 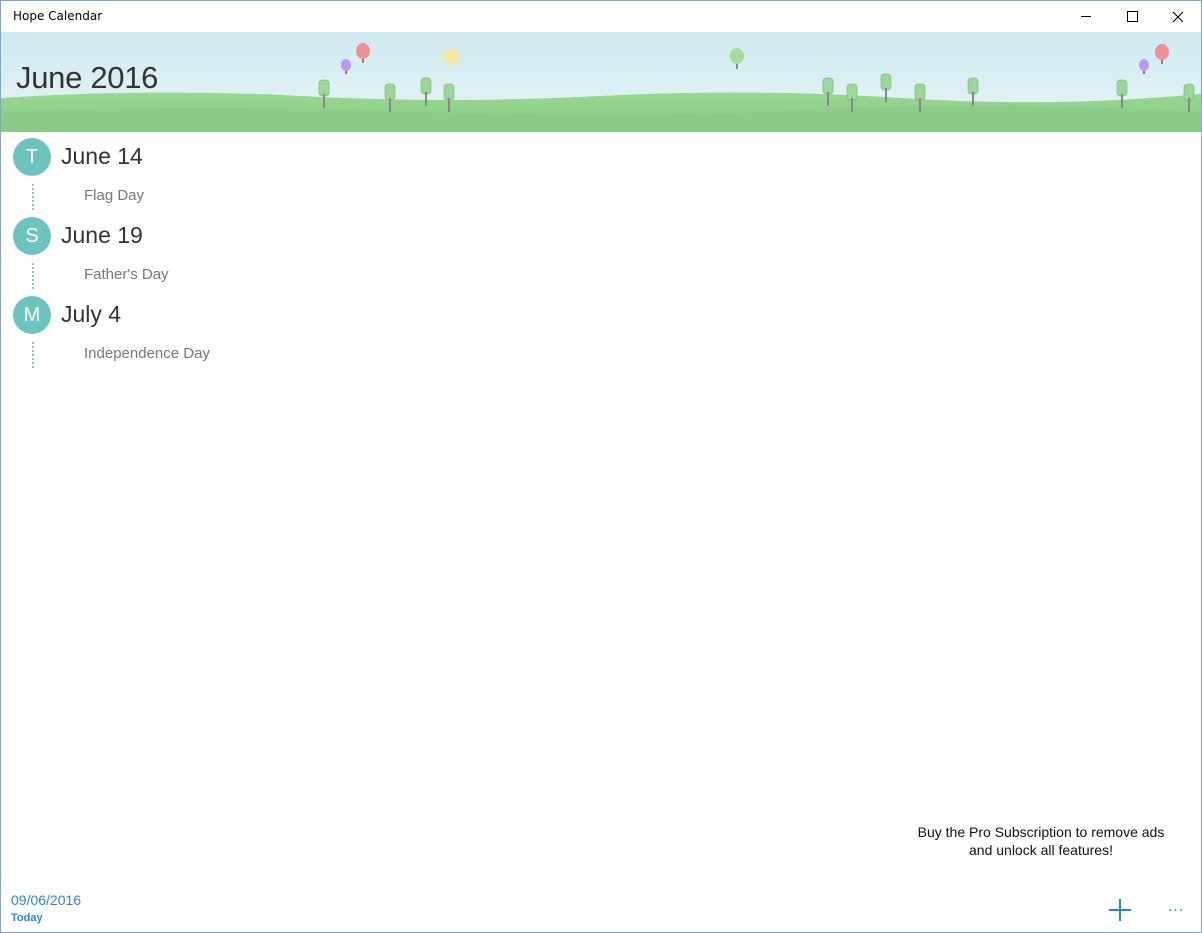 I want to click on header-banner: June 2016, so click(x=601, y=82).